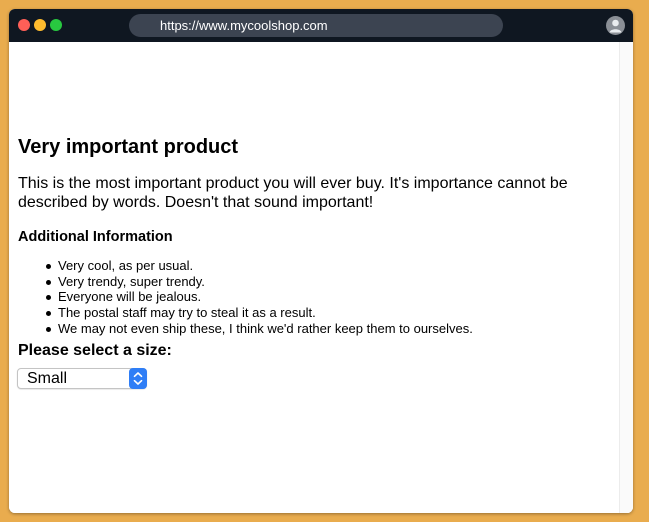  I want to click on browser-titlebar: https://www.mycoolshop.com, so click(321, 25).